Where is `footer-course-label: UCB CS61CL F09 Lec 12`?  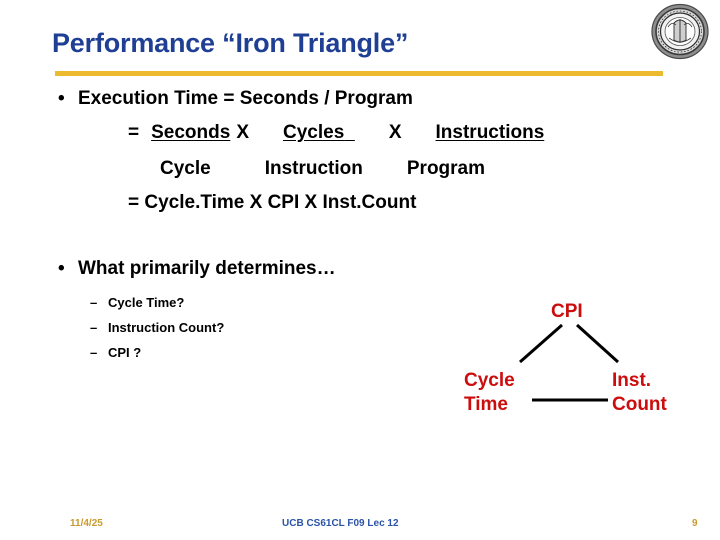 footer-course-label: UCB CS61CL F09 Lec 12 is located at coordinates (340, 523).